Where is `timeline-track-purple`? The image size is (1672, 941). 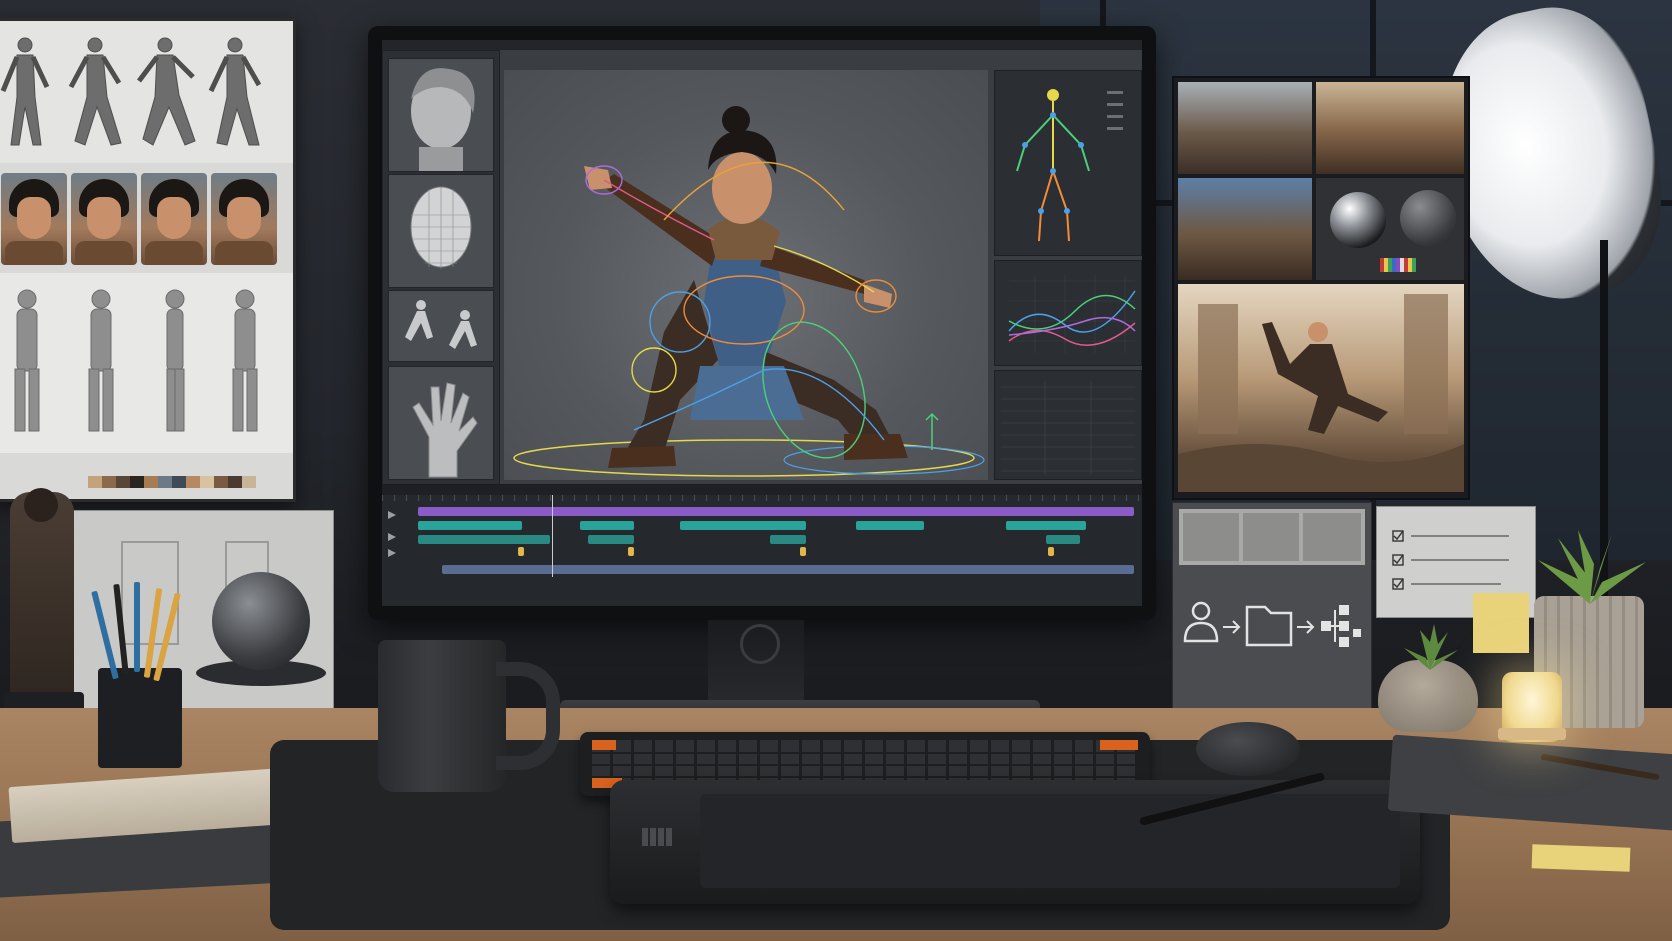
timeline-track-purple is located at coordinates (776, 511).